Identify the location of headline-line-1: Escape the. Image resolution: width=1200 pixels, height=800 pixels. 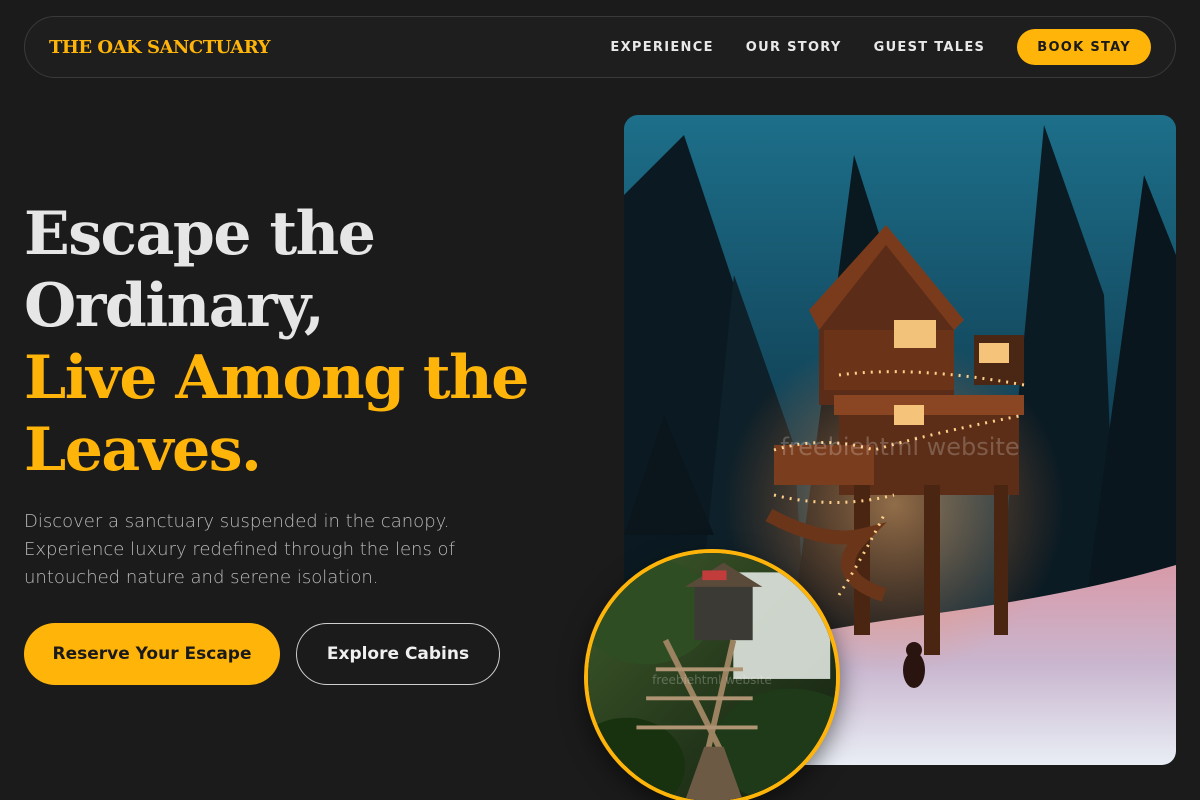
(200, 234).